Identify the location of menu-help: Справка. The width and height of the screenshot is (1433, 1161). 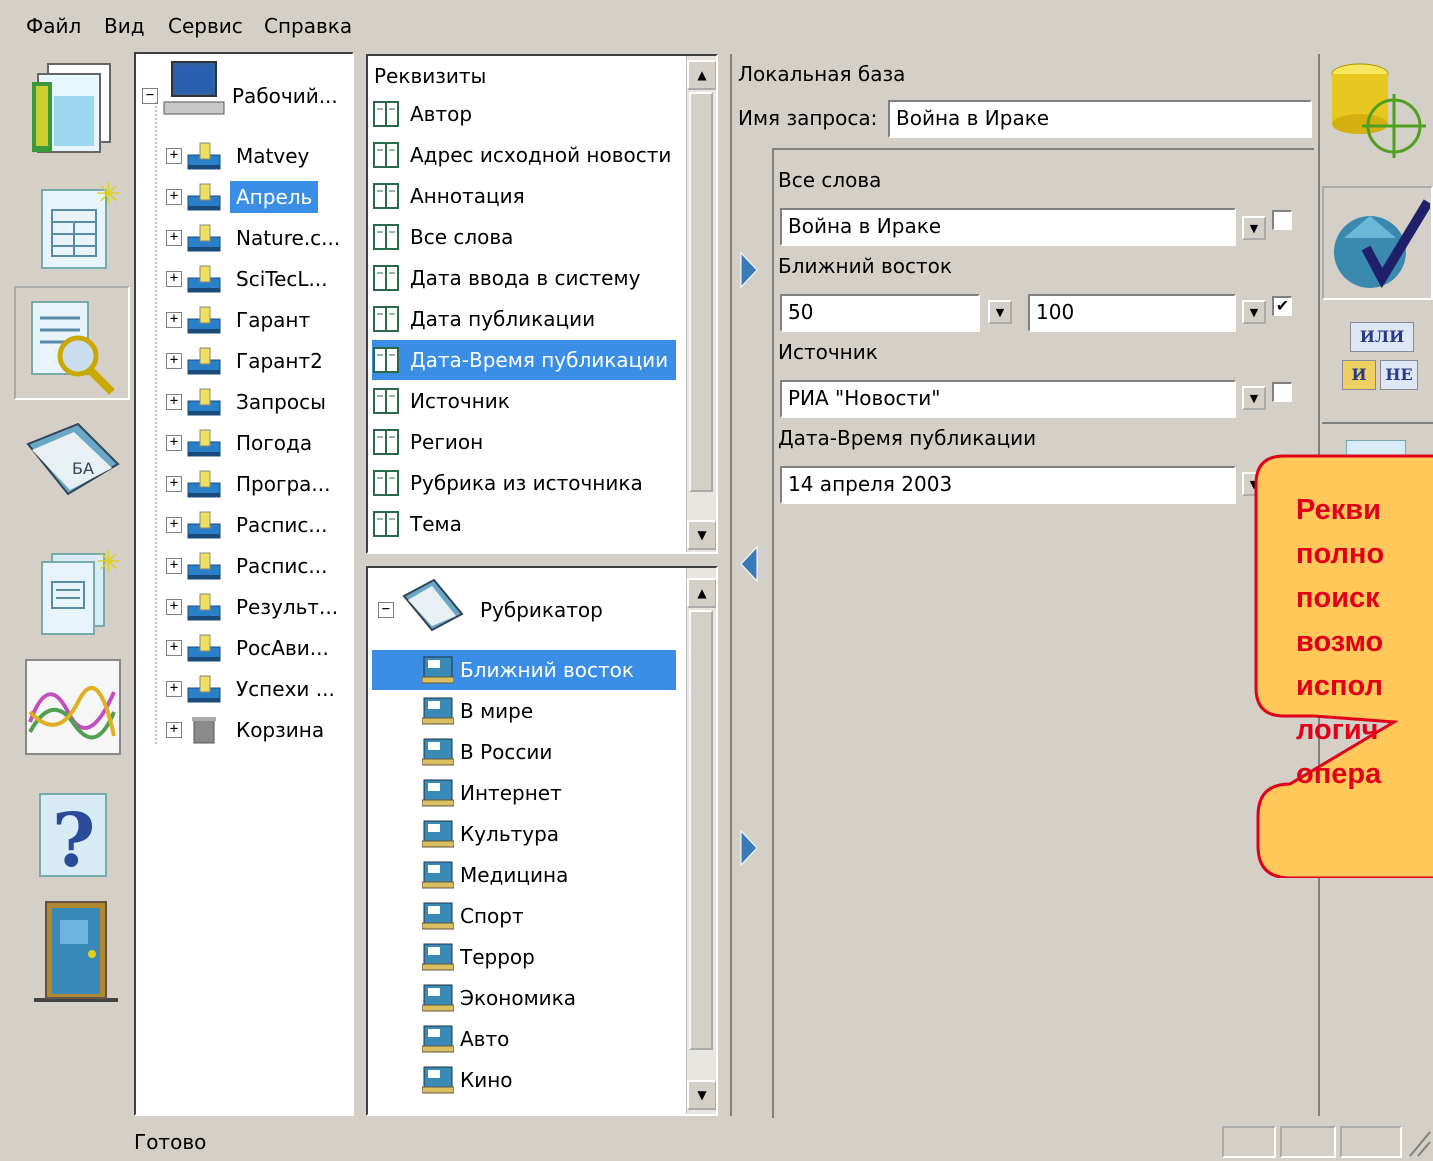
(308, 26).